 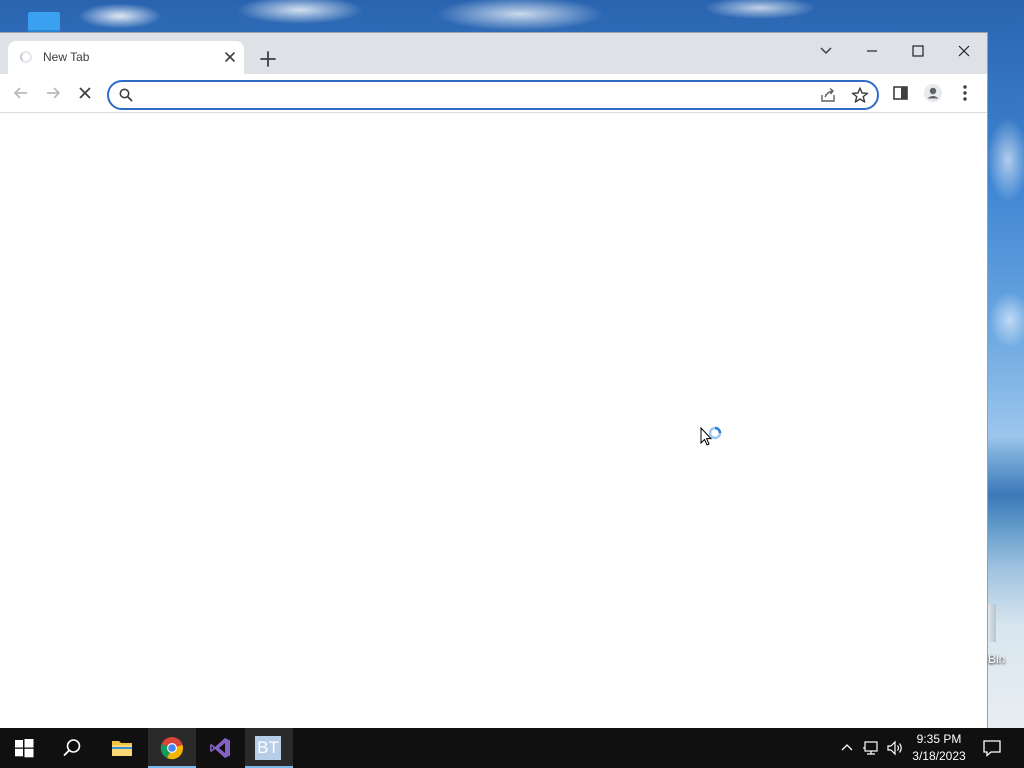 What do you see at coordinates (939, 748) in the screenshot?
I see `taskbar-clock: 9:35 PM 3/18/2023` at bounding box center [939, 748].